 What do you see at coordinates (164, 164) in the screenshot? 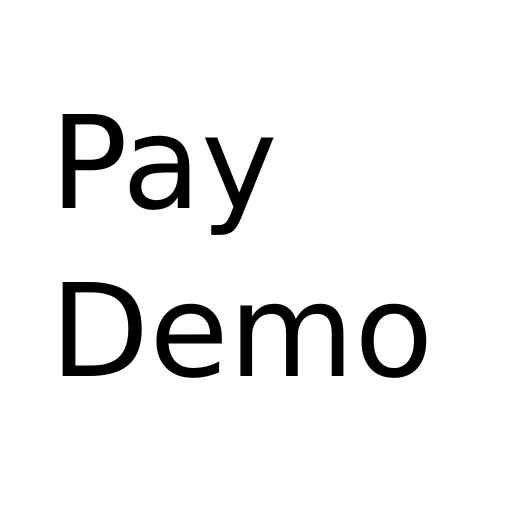
I see `app-title-line-1: Pay` at bounding box center [164, 164].